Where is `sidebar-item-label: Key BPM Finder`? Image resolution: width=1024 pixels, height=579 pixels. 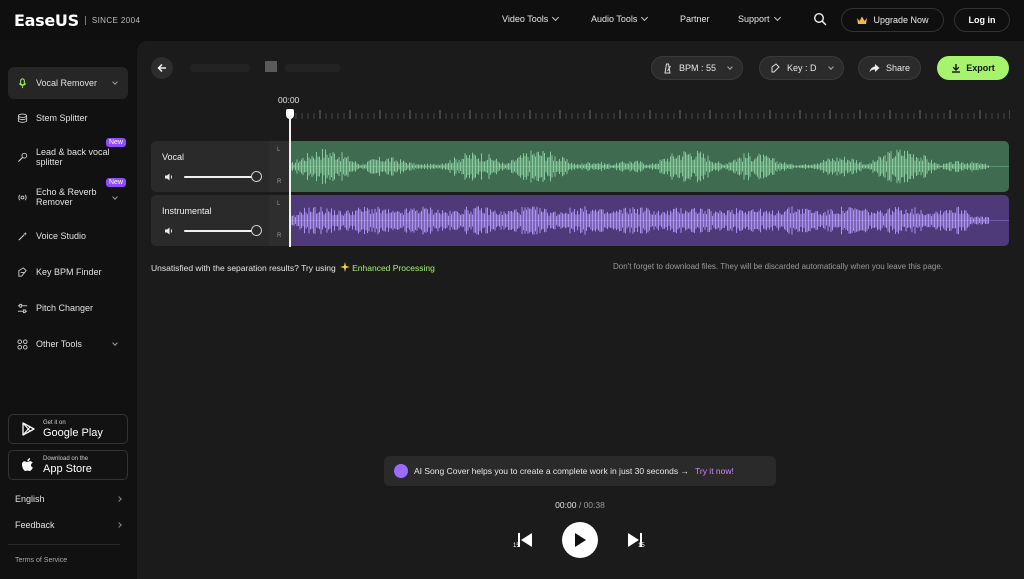
sidebar-item-label: Key BPM Finder is located at coordinates (69, 272).